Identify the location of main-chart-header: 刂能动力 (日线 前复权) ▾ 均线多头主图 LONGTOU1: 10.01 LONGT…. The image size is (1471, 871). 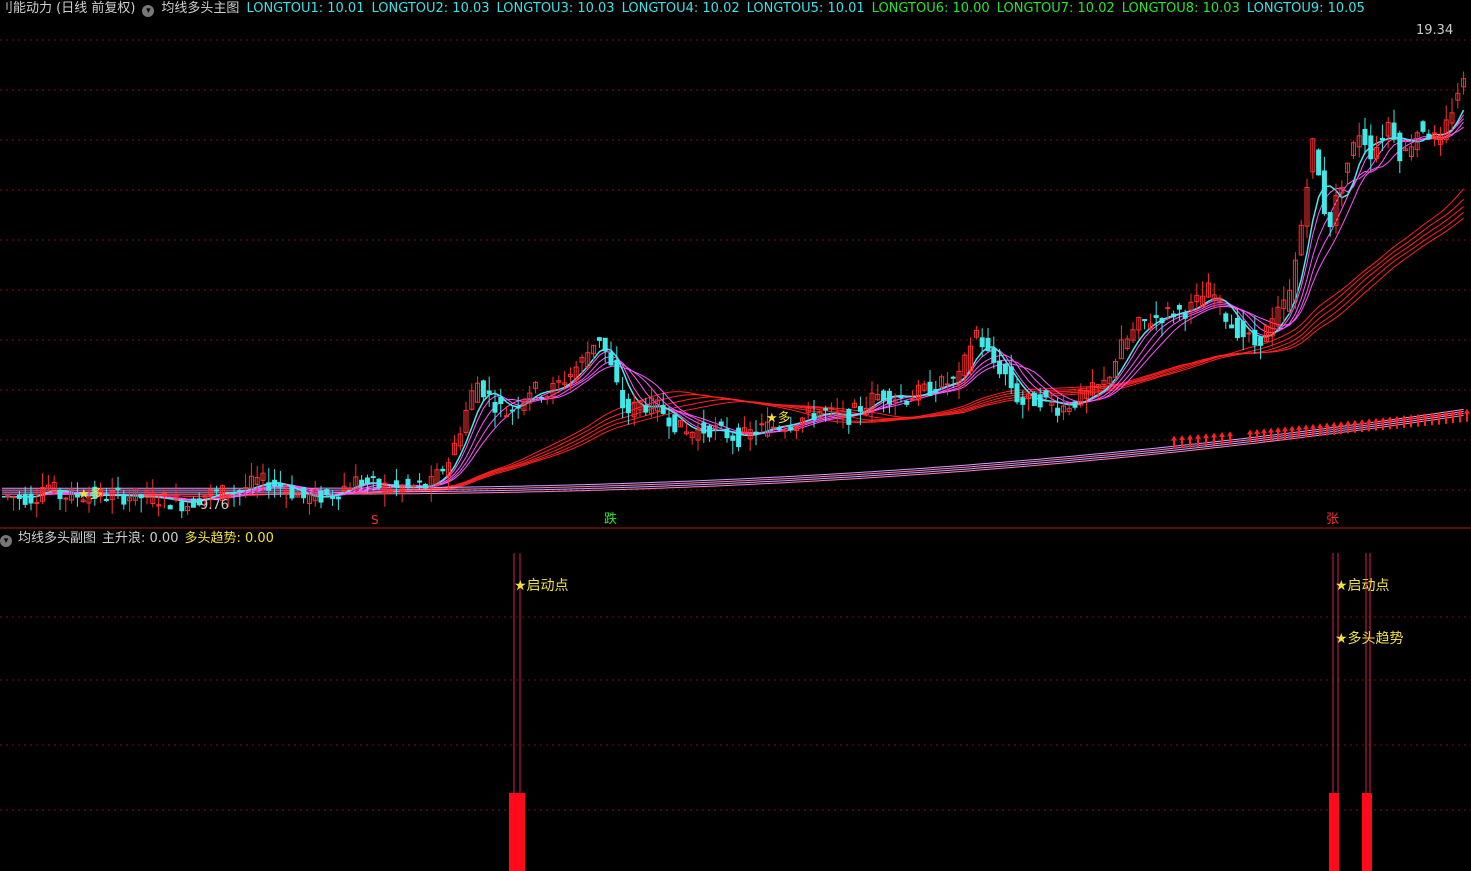
(735, 9).